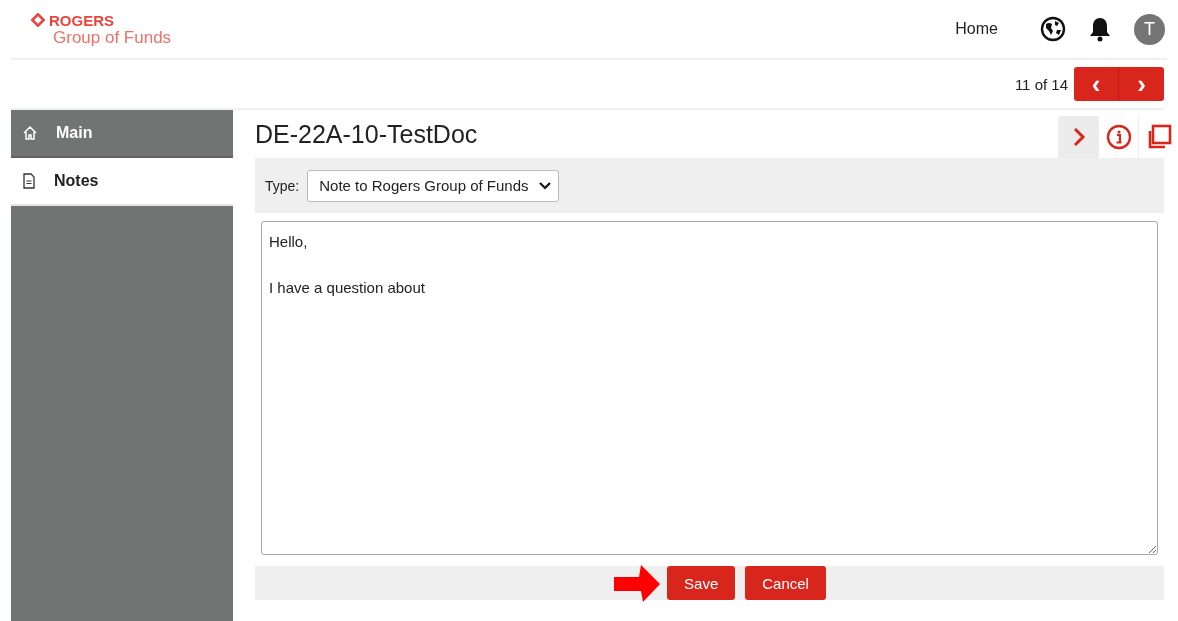  What do you see at coordinates (366, 135) in the screenshot?
I see `document-title: DE-22A-10-TestDoc` at bounding box center [366, 135].